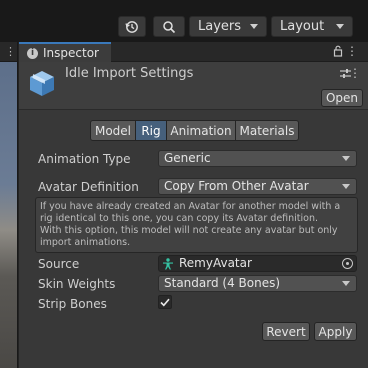  What do you see at coordinates (347, 263) in the screenshot?
I see `object-picker-icon` at bounding box center [347, 263].